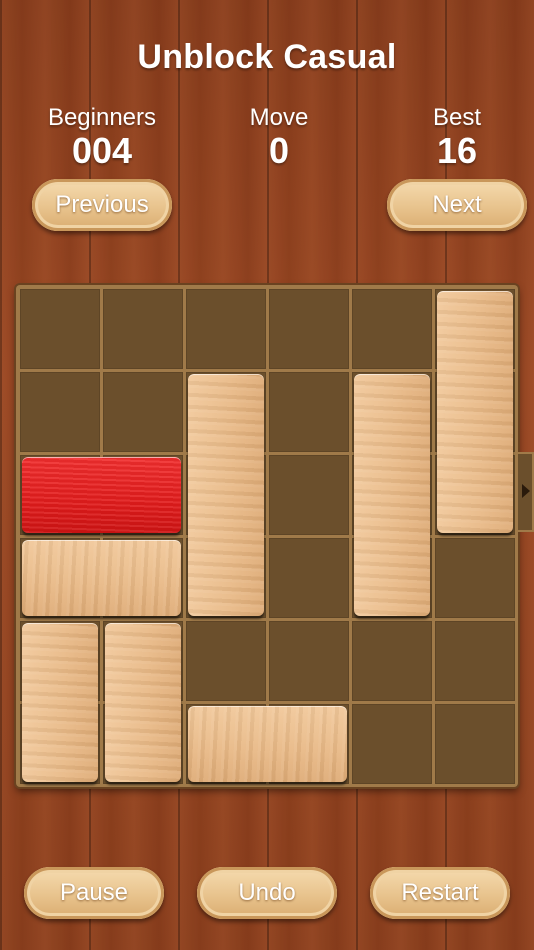  I want to click on best-stat: Best 16, so click(455, 137).